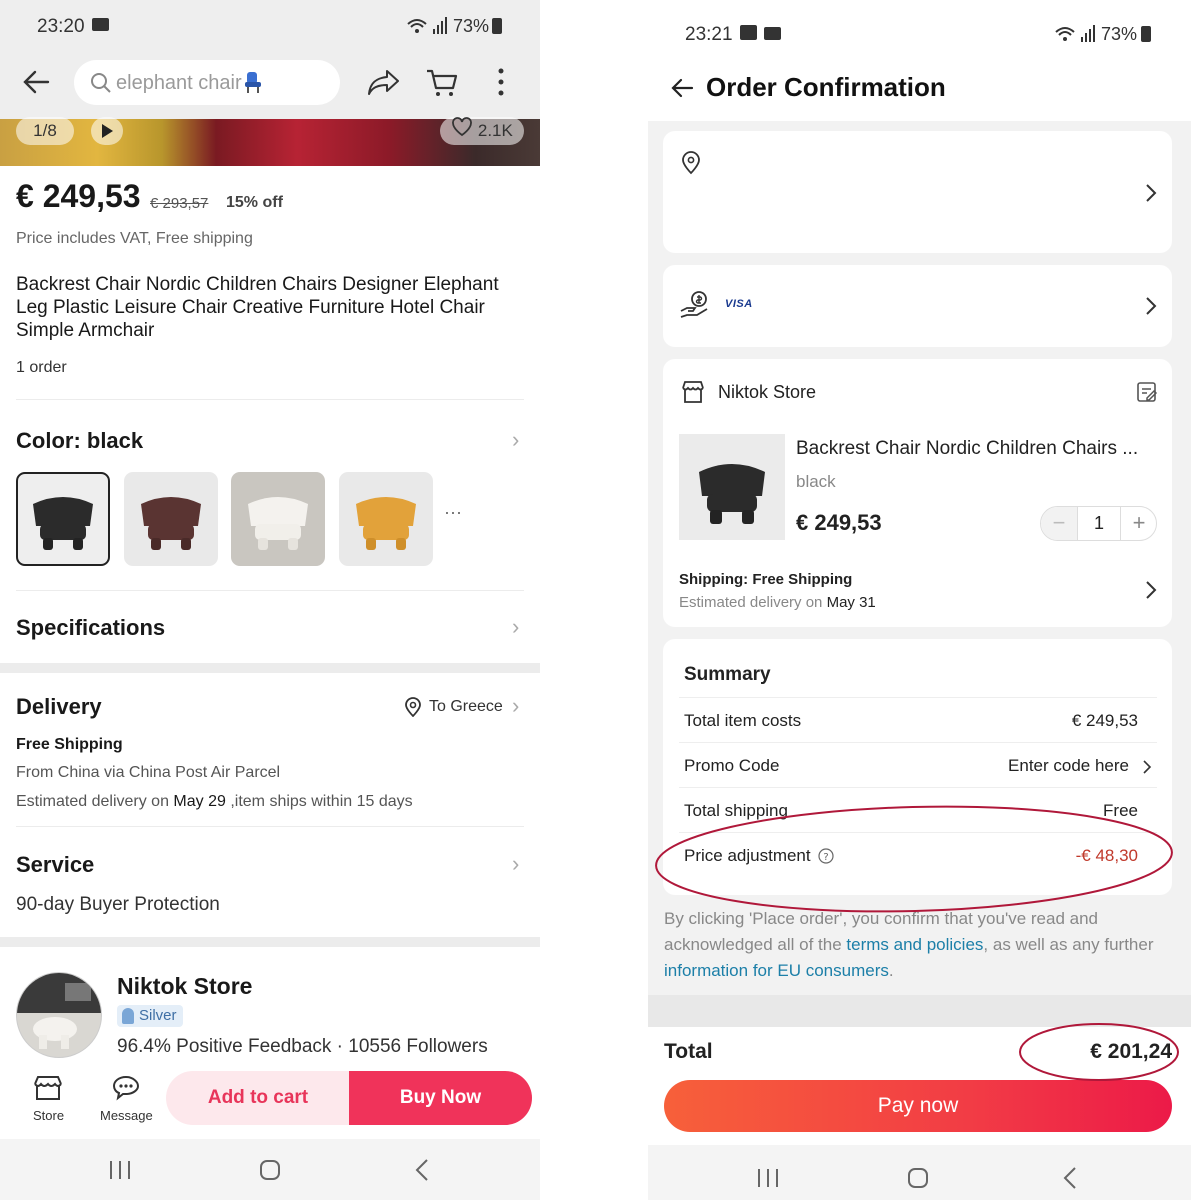  What do you see at coordinates (41, 367) in the screenshot?
I see `order-count: 1 order` at bounding box center [41, 367].